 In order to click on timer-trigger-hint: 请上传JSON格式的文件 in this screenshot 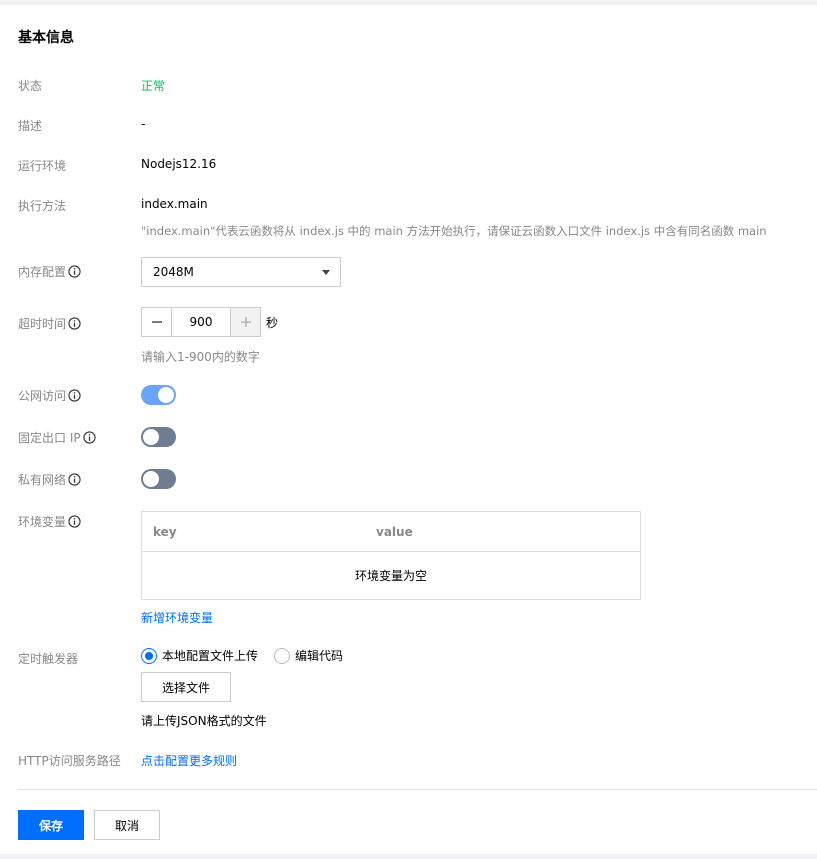, I will do `click(204, 721)`.